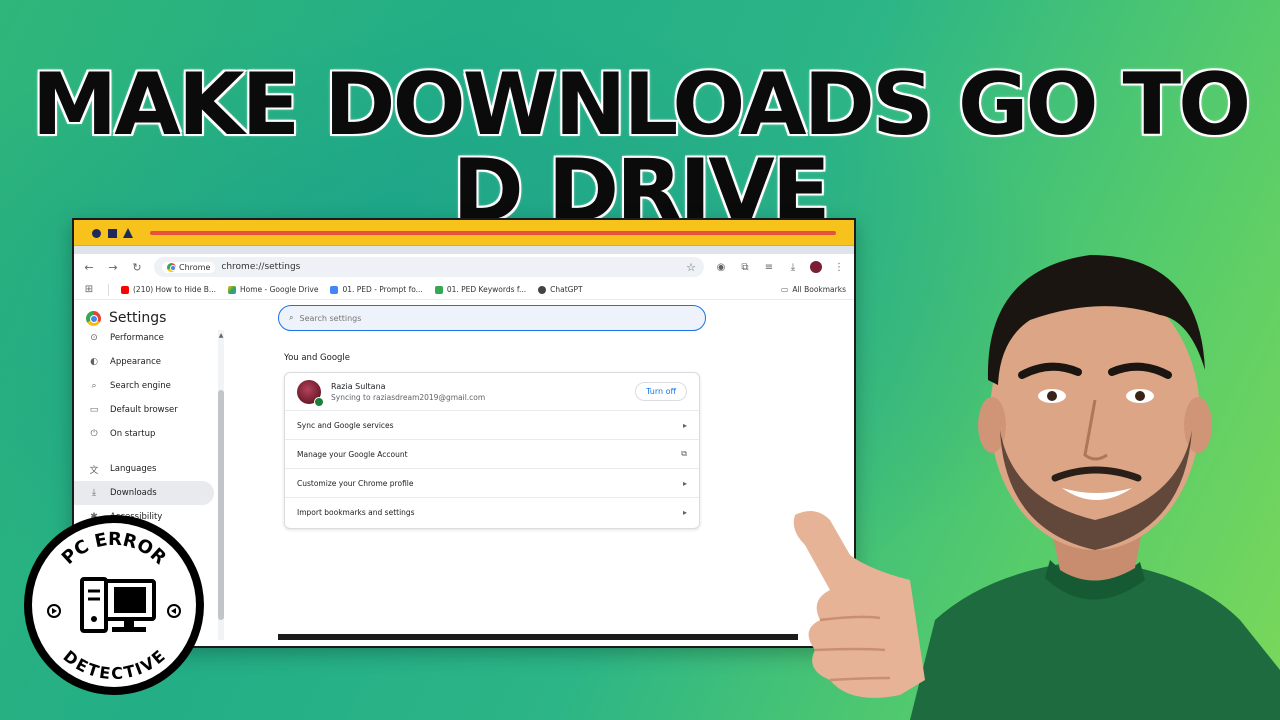 This screenshot has height=720, width=1280. Describe the element at coordinates (221, 335) in the screenshot. I see `scroll-up-arrow-icon: ▲` at that location.